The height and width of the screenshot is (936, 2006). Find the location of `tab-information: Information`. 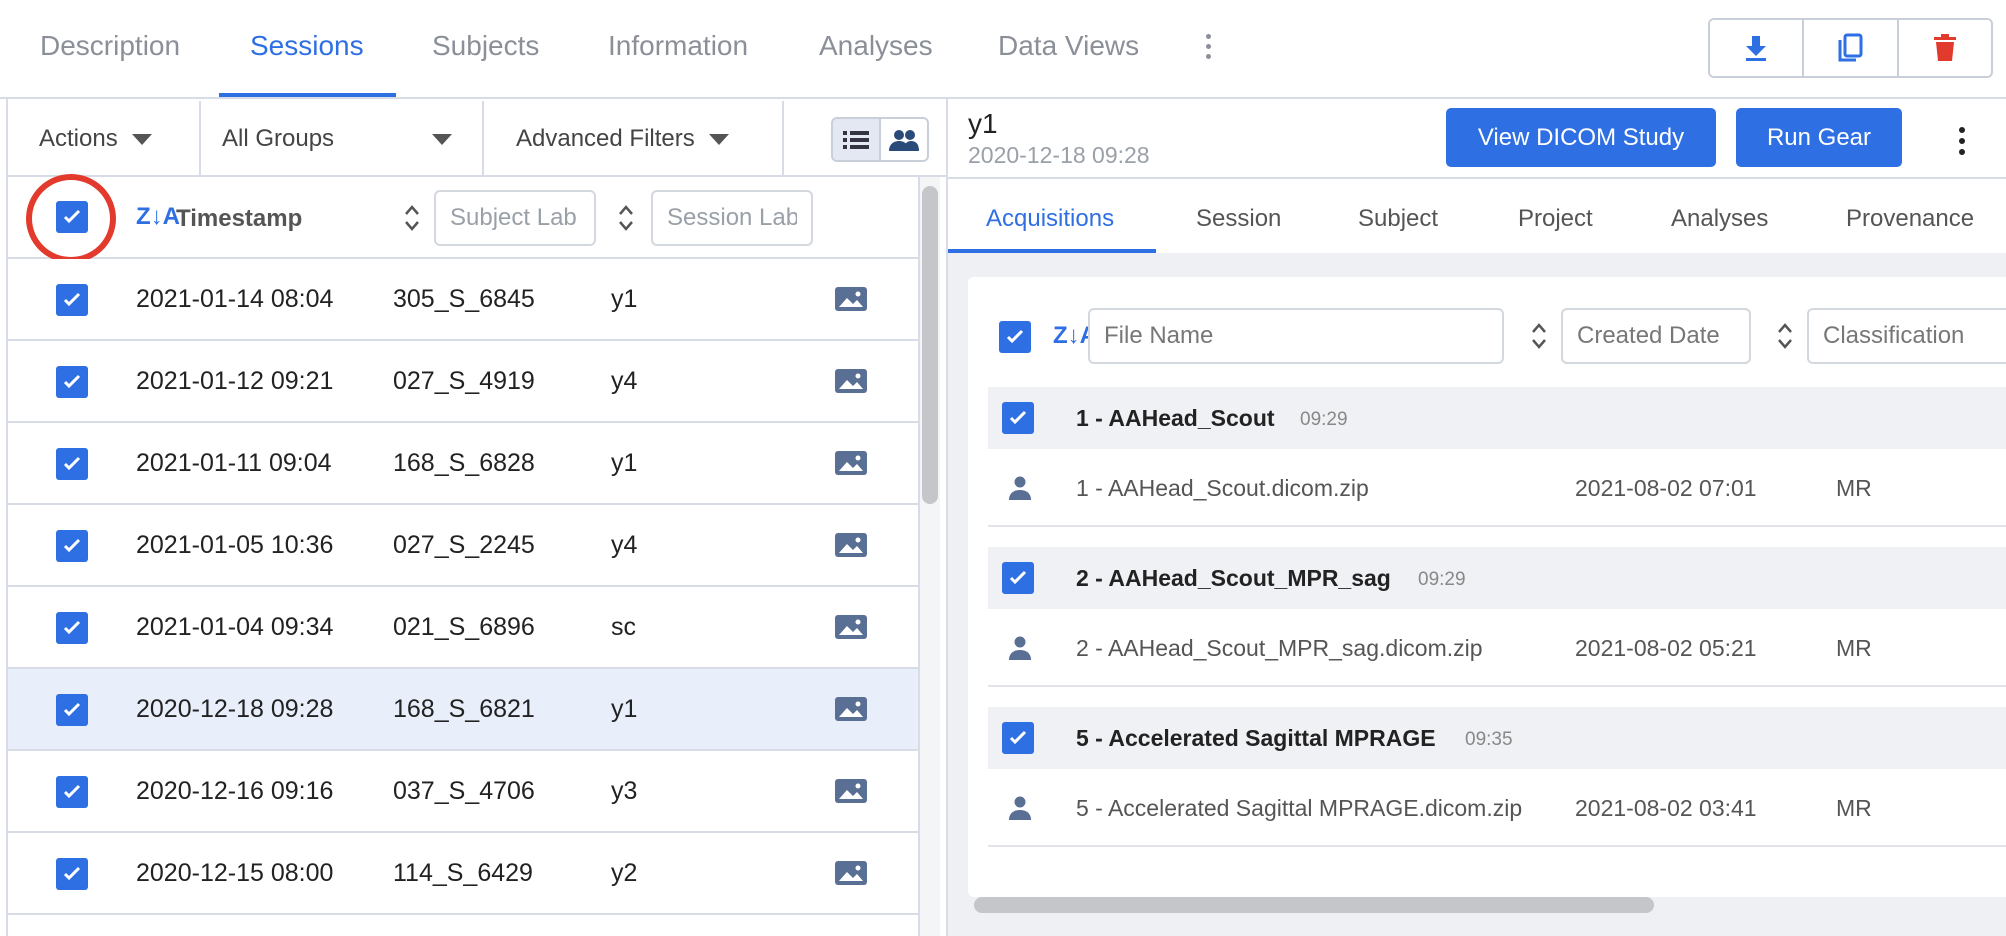

tab-information: Information is located at coordinates (678, 46).